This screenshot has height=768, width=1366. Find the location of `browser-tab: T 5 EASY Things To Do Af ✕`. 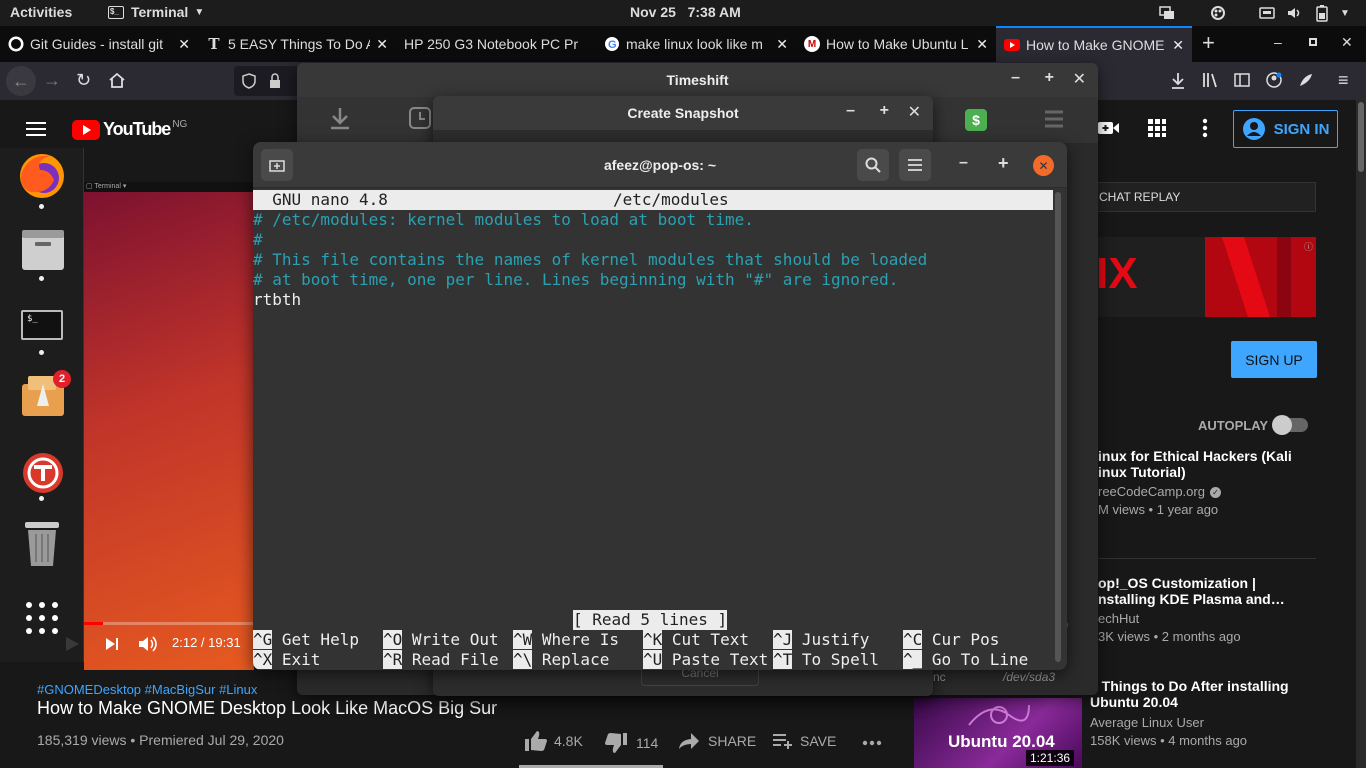

browser-tab: T 5 EASY Things To Do Af ✕ is located at coordinates (297, 44).